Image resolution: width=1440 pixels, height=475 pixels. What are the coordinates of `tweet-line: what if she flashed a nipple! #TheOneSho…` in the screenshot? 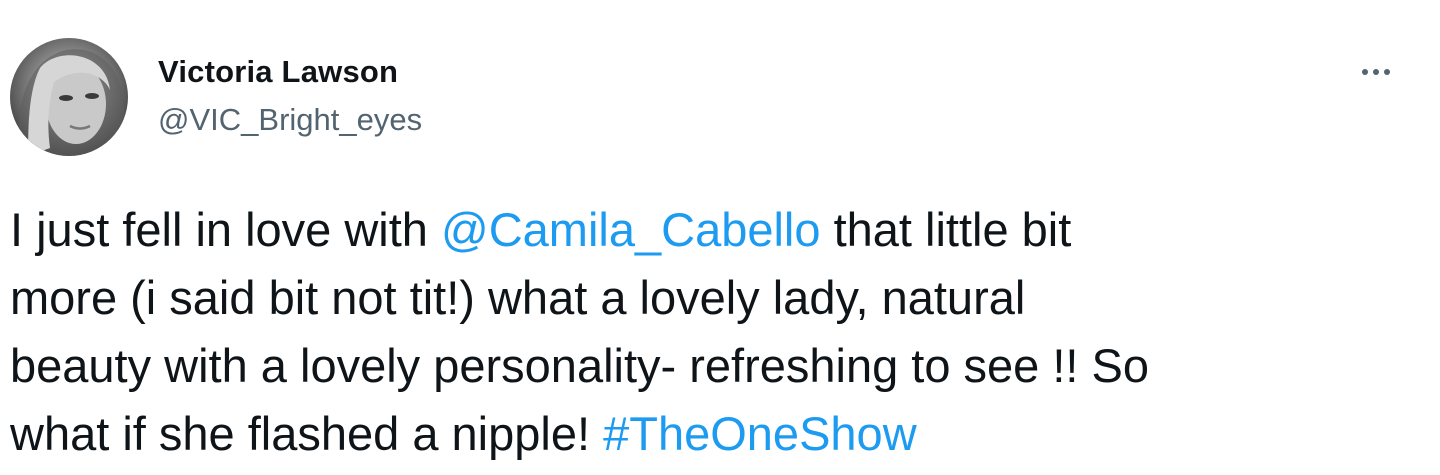 It's located at (720, 434).